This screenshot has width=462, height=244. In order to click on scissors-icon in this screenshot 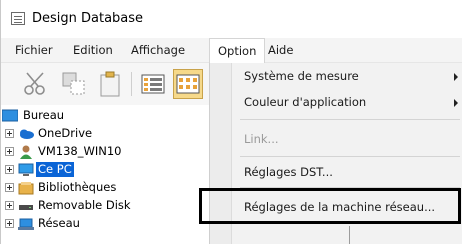, I will do `click(34, 83)`.